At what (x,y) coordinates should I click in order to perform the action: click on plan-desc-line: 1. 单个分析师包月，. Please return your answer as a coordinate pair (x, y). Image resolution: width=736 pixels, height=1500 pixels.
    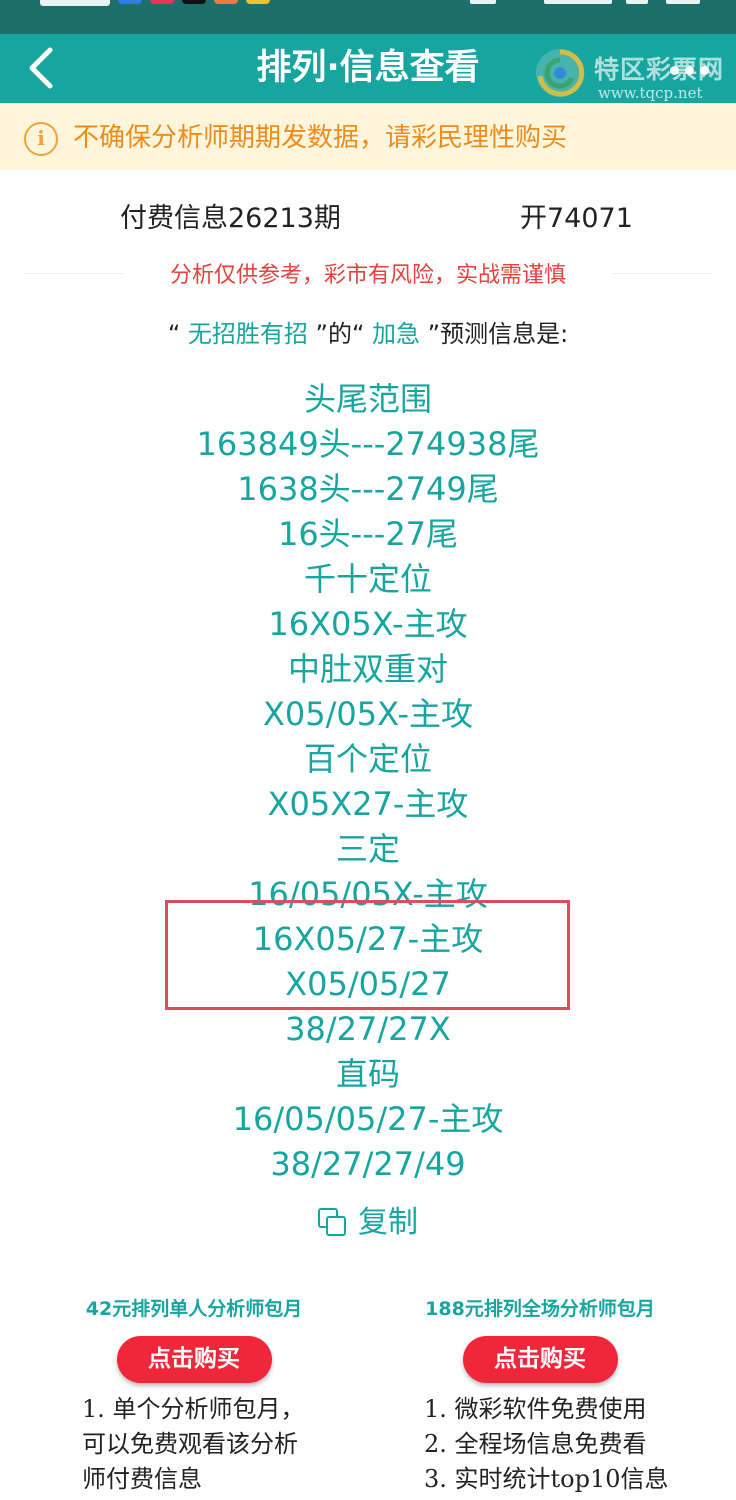
    Looking at the image, I should click on (193, 1409).